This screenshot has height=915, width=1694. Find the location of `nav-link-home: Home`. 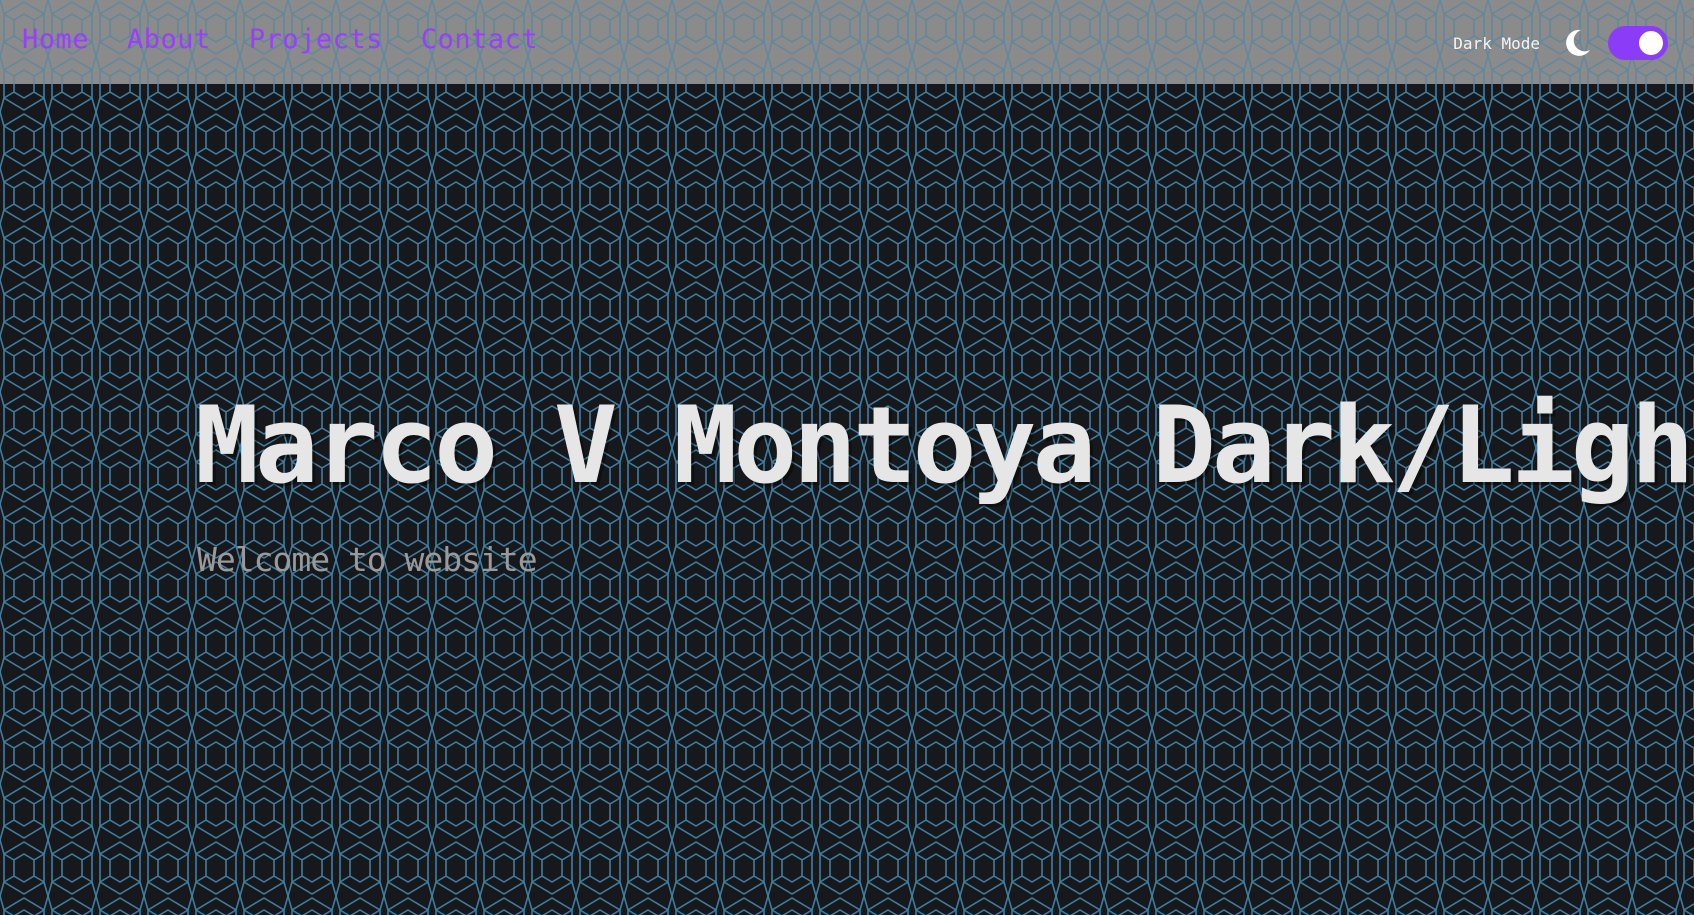

nav-link-home: Home is located at coordinates (55, 39).